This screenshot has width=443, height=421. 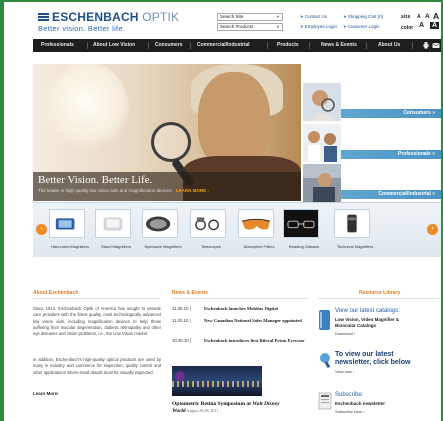 What do you see at coordinates (43, 17) in the screenshot?
I see `eschenbach-logo-icon` at bounding box center [43, 17].